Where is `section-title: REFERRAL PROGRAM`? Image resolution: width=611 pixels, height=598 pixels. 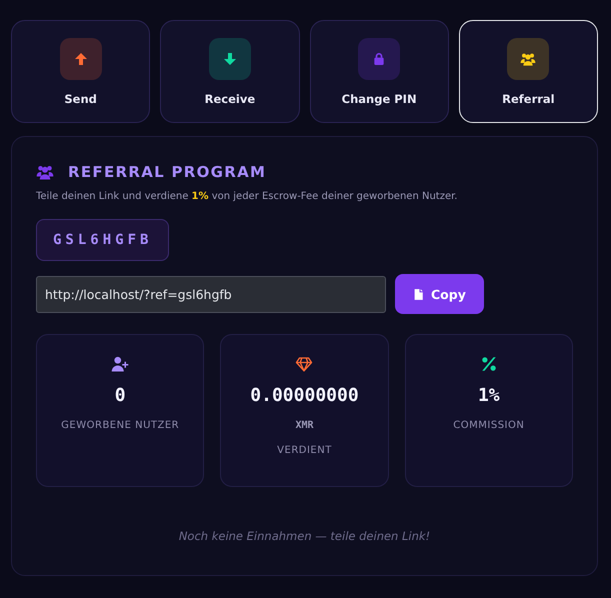 section-title: REFERRAL PROGRAM is located at coordinates (167, 172).